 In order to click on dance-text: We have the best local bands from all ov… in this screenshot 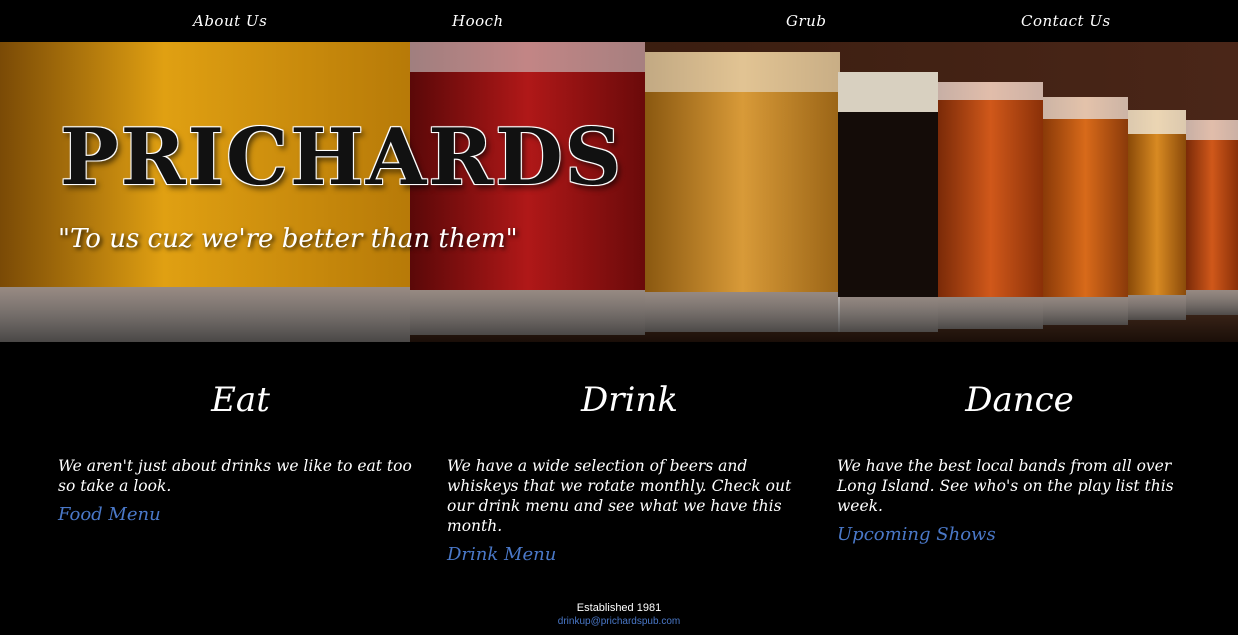, I will do `click(1005, 486)`.